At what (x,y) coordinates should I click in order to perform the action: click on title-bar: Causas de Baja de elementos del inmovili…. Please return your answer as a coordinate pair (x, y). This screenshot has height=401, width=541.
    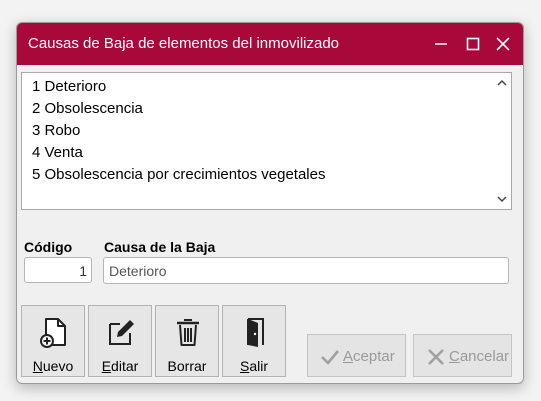
    Looking at the image, I should click on (270, 44).